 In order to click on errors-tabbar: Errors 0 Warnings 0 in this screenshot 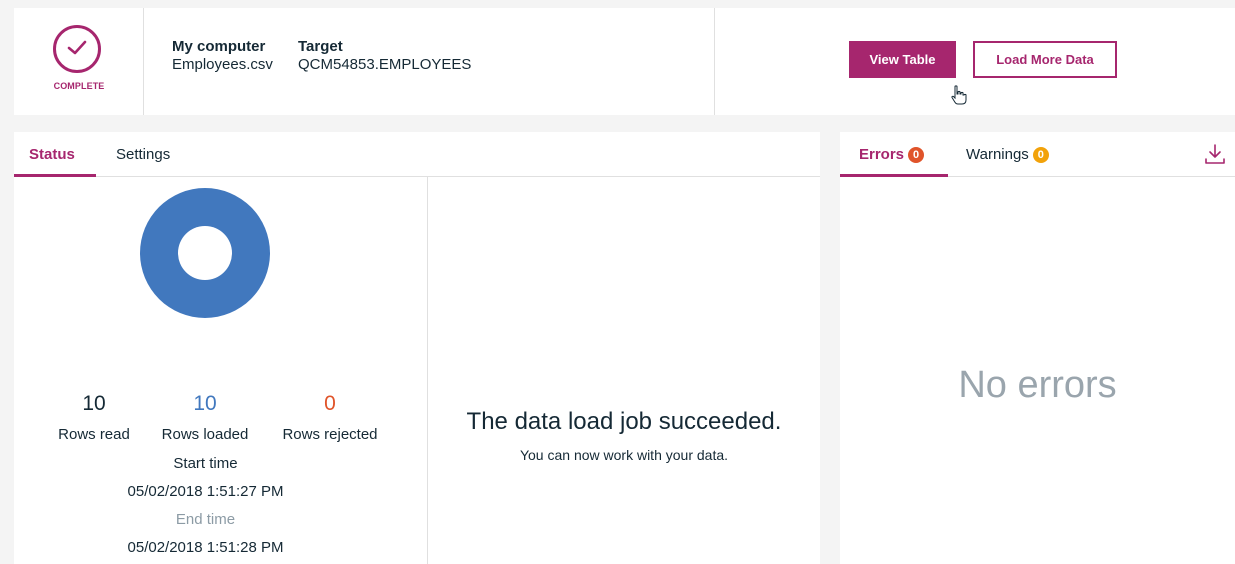, I will do `click(1037, 154)`.